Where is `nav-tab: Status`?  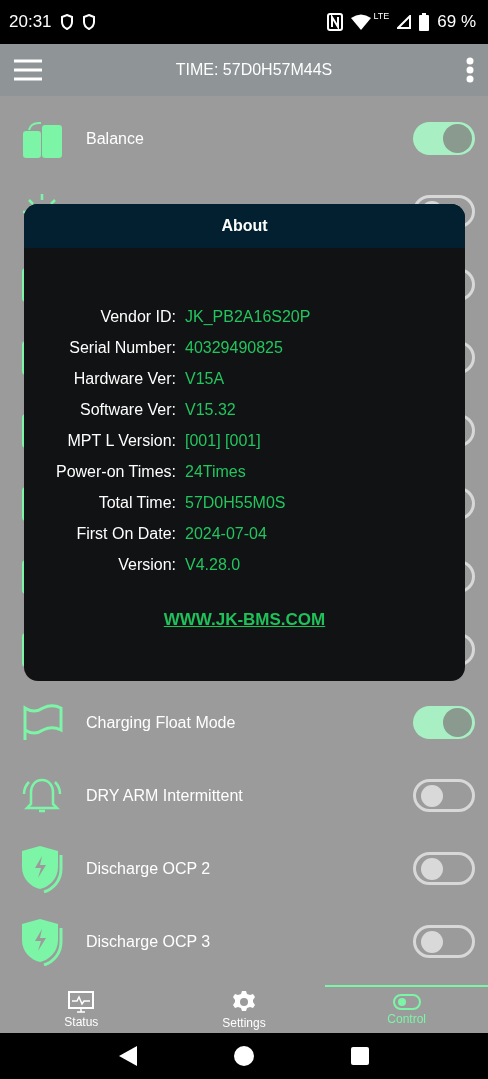 nav-tab: Status is located at coordinates (81, 1009).